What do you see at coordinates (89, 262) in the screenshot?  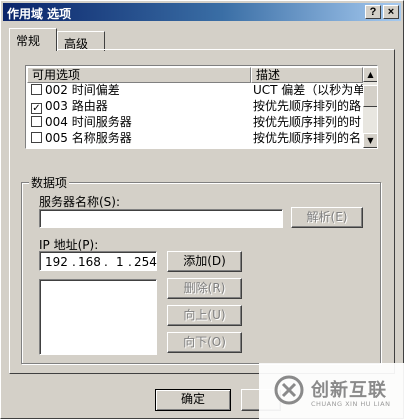 I see `ip-octet-2: 168` at bounding box center [89, 262].